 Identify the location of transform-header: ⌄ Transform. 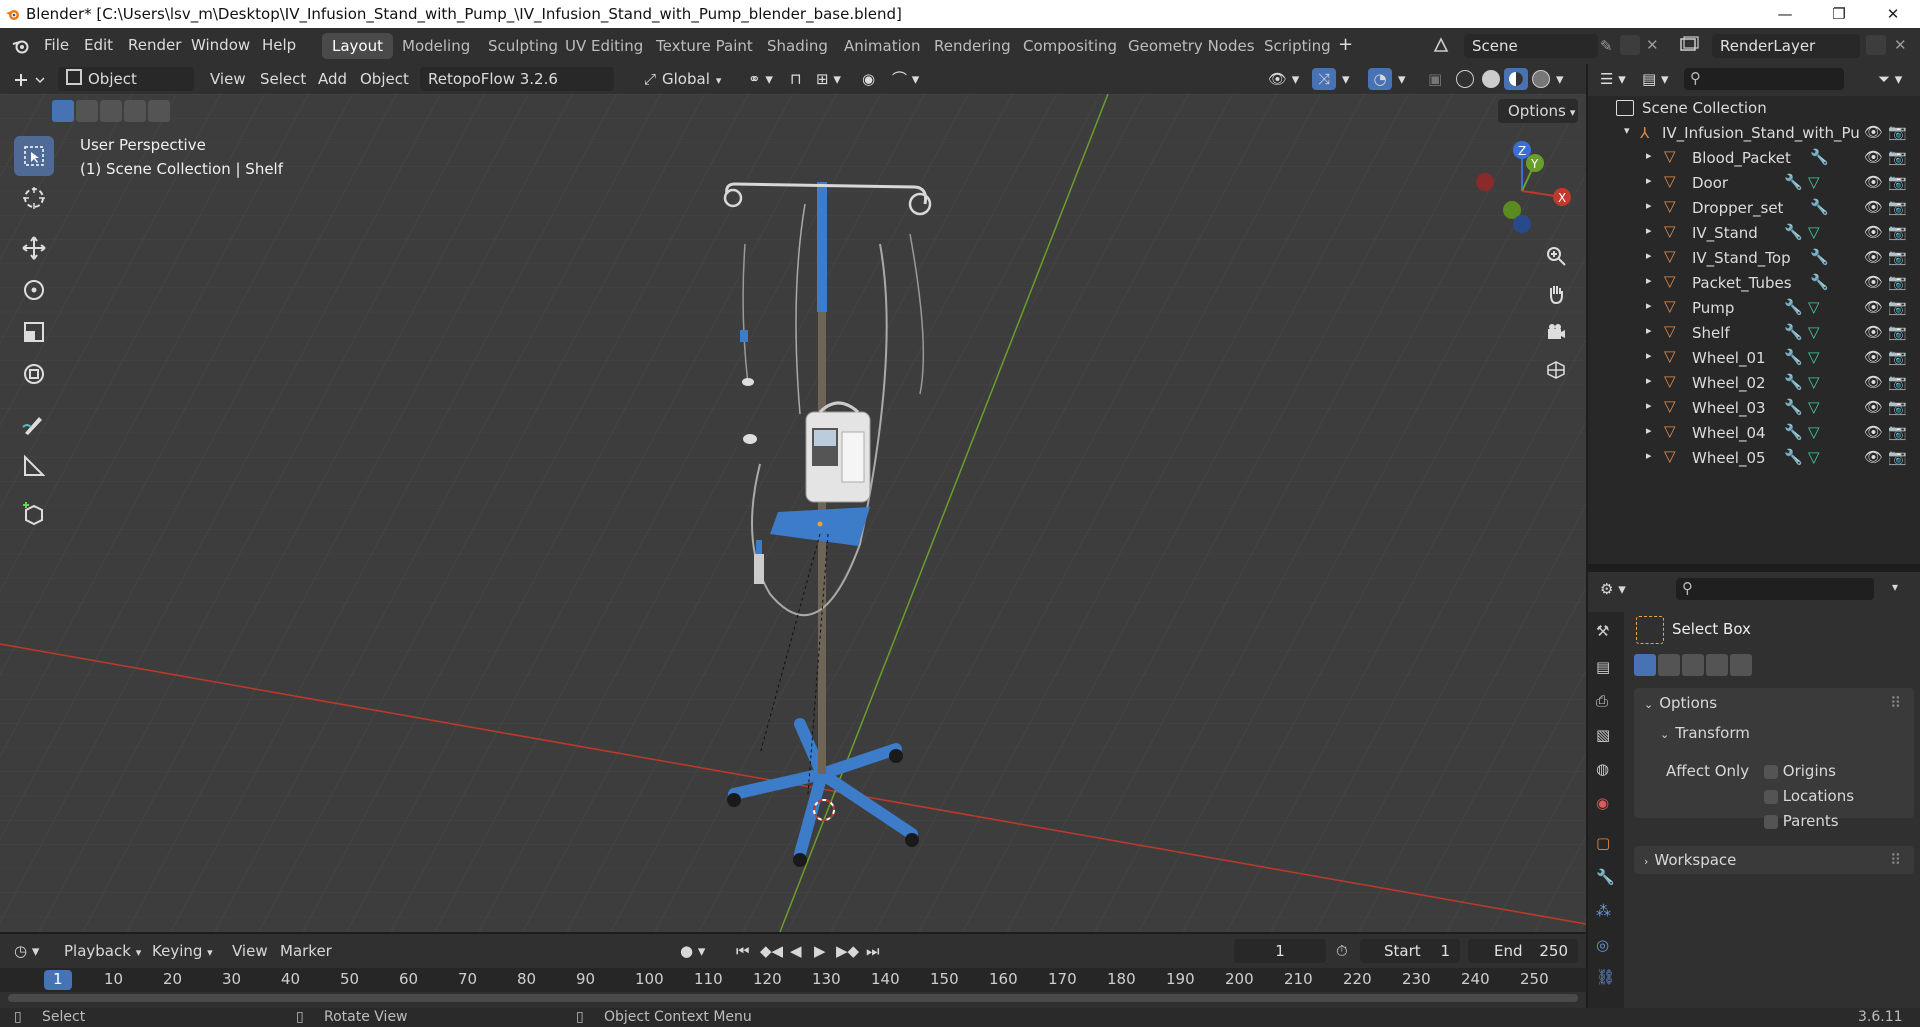
(1705, 733).